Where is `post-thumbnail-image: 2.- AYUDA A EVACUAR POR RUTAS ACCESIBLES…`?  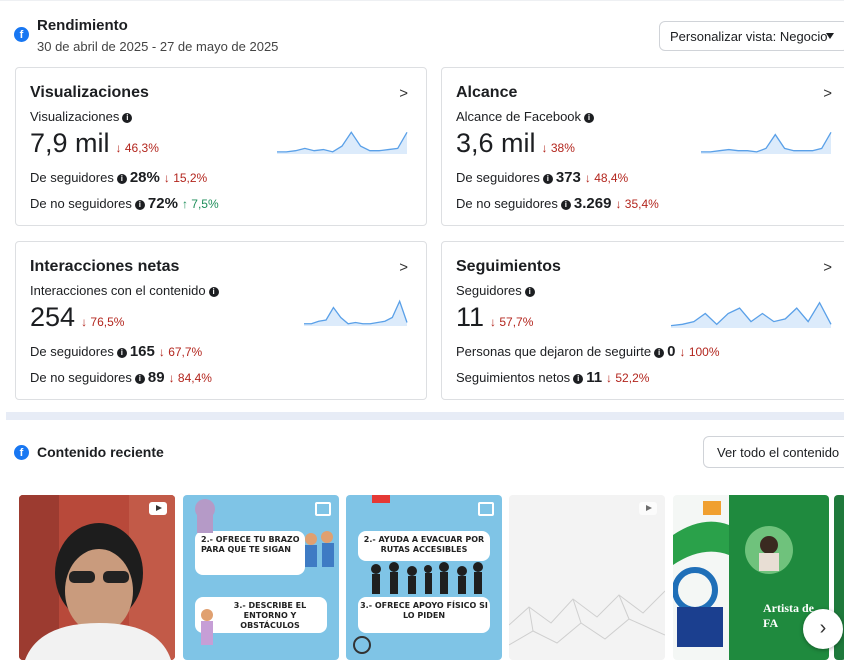
post-thumbnail-image: 2.- AYUDA A EVACUAR POR RUTAS ACCESIBLES… is located at coordinates (424, 577).